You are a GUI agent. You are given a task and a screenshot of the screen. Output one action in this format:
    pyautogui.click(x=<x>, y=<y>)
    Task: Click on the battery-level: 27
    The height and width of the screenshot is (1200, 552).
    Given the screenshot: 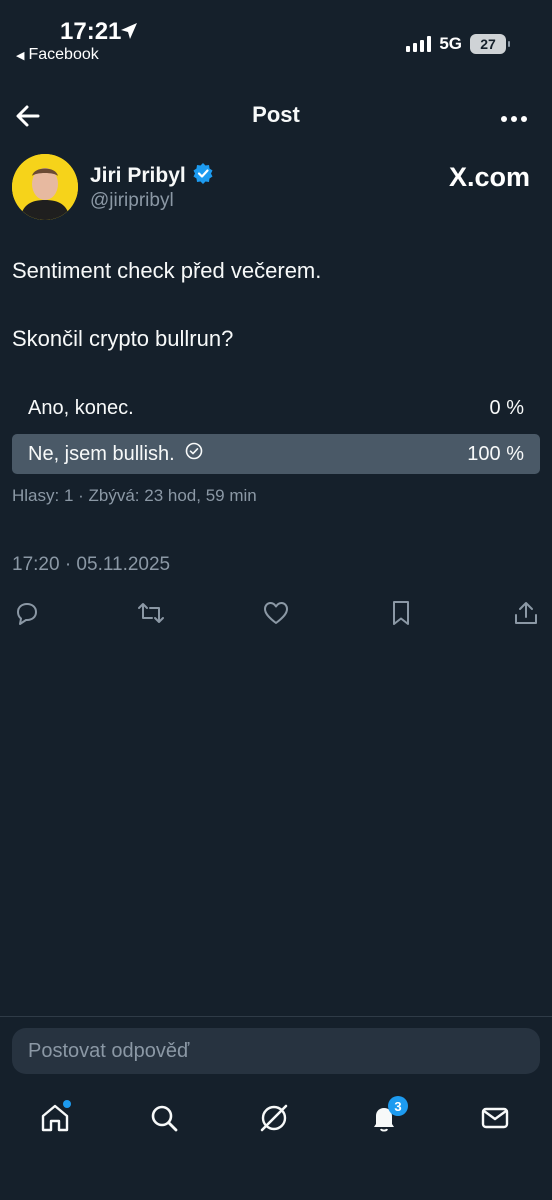 What is the action you would take?
    pyautogui.click(x=488, y=44)
    